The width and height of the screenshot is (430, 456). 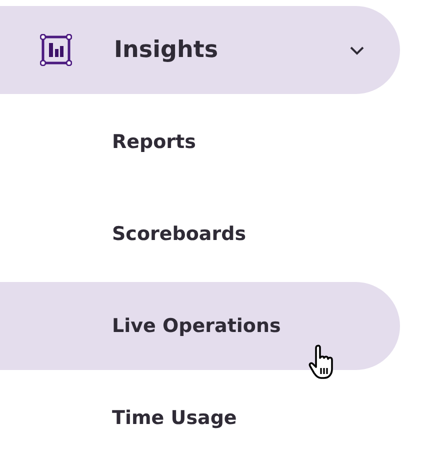 What do you see at coordinates (167, 50) in the screenshot?
I see `insights-label: Insights` at bounding box center [167, 50].